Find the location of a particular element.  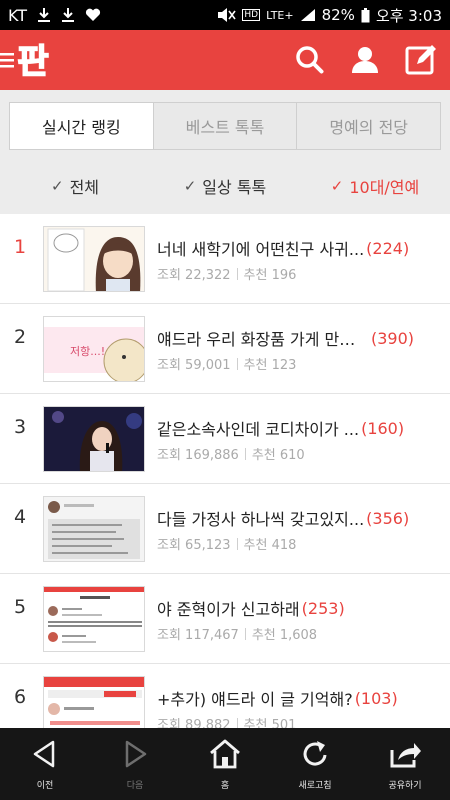

home-icon is located at coordinates (225, 756).